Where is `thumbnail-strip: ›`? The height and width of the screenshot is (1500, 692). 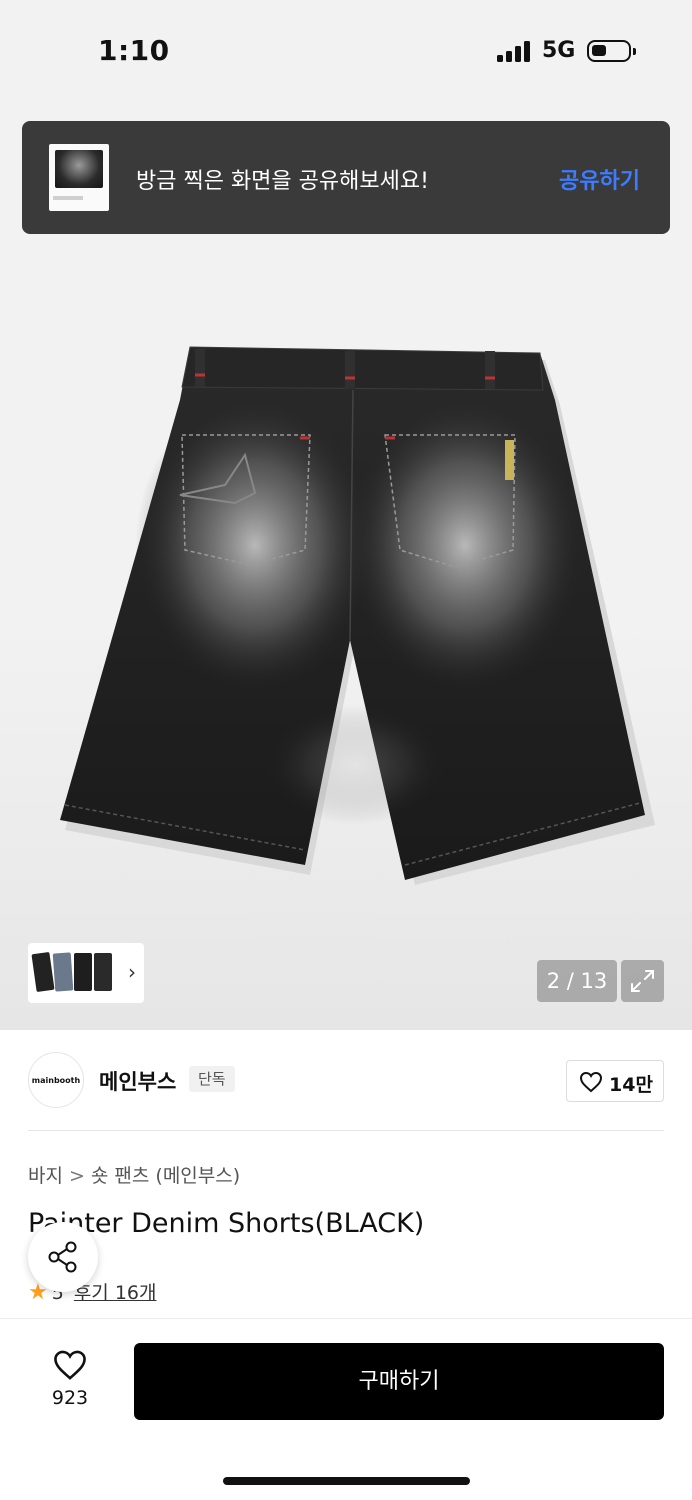 thumbnail-strip: › is located at coordinates (86, 973).